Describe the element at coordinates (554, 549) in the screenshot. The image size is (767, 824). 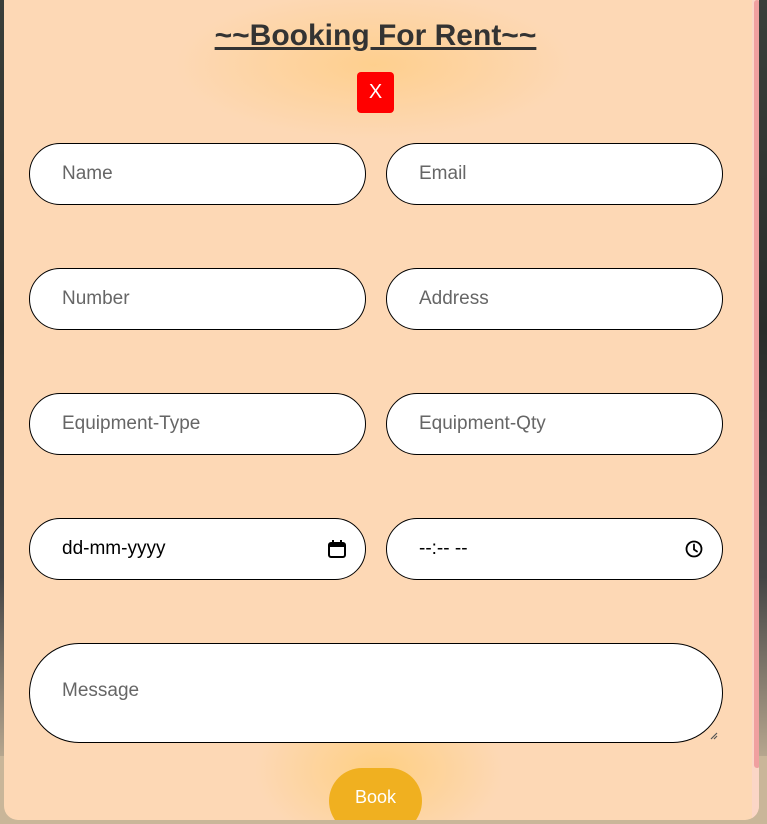
I see `time-field: --:-- --` at that location.